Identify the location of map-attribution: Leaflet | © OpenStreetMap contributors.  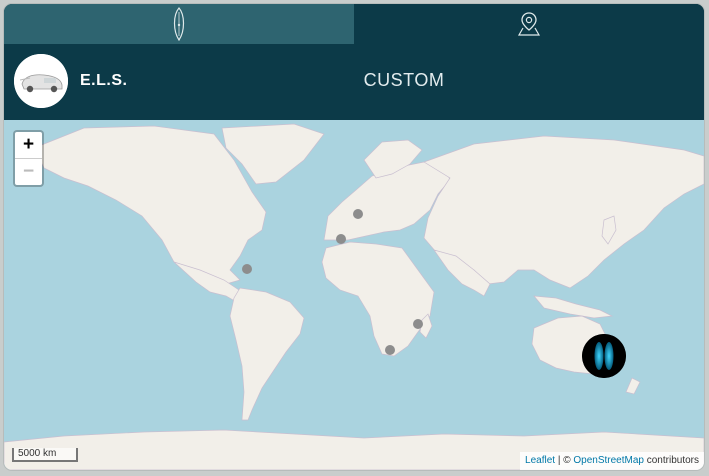
(612, 461).